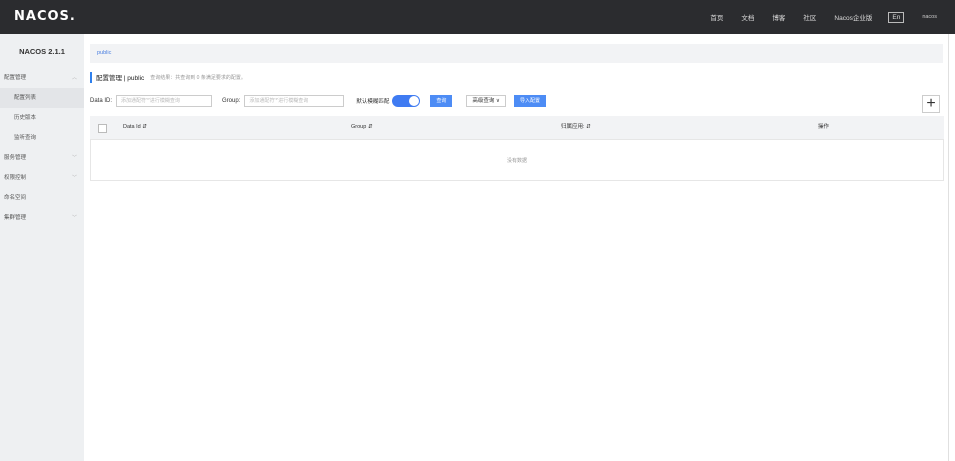 This screenshot has width=955, height=461. Describe the element at coordinates (42, 51) in the screenshot. I see `sidebar-version-title: NACOS 2.1.1` at that location.